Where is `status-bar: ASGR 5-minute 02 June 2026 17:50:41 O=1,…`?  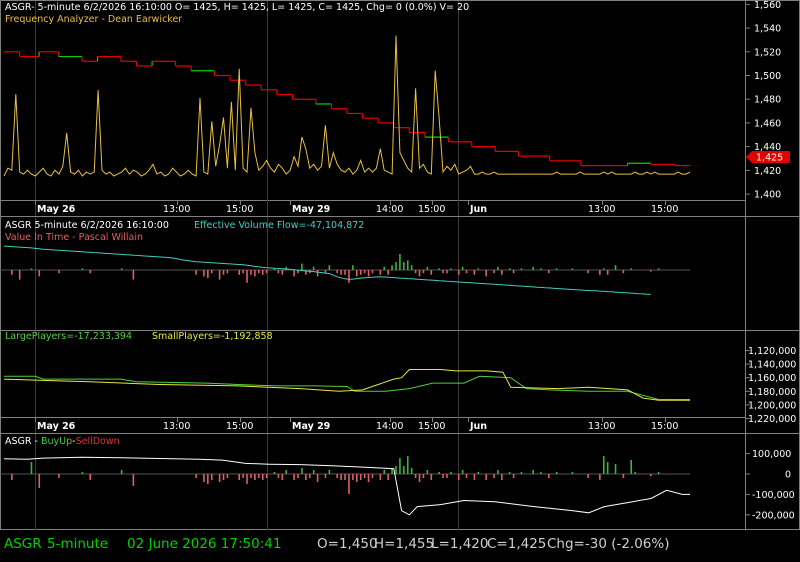 status-bar: ASGR 5-minute 02 June 2026 17:50:41 O=1,… is located at coordinates (400, 546).